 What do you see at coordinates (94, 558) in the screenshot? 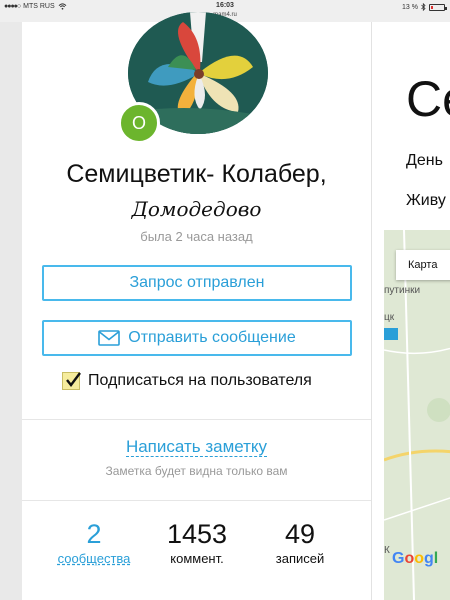
I see `communities-label: сообщества` at bounding box center [94, 558].